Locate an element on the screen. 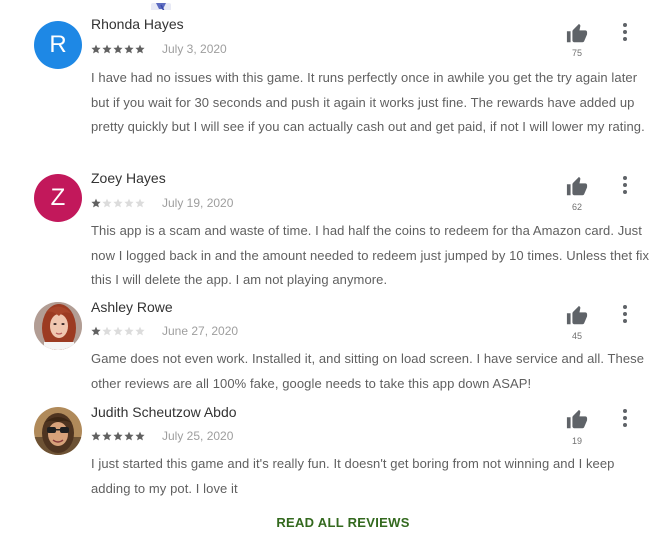 The width and height of the screenshot is (658, 539). clipped-icon is located at coordinates (161, 5).